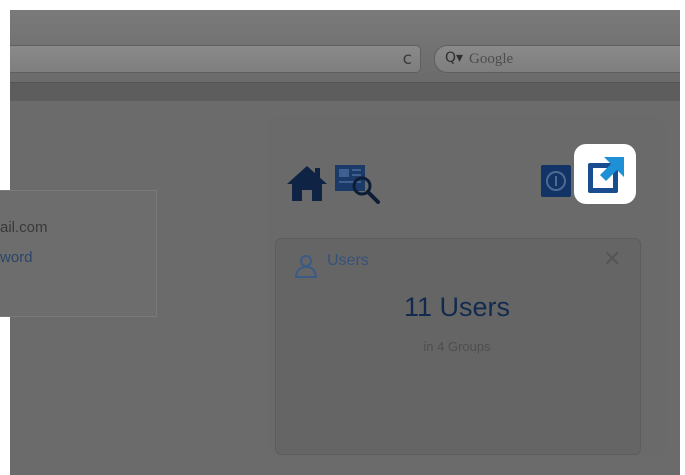 The height and width of the screenshot is (475, 685). What do you see at coordinates (307, 183) in the screenshot?
I see `home-icon` at bounding box center [307, 183].